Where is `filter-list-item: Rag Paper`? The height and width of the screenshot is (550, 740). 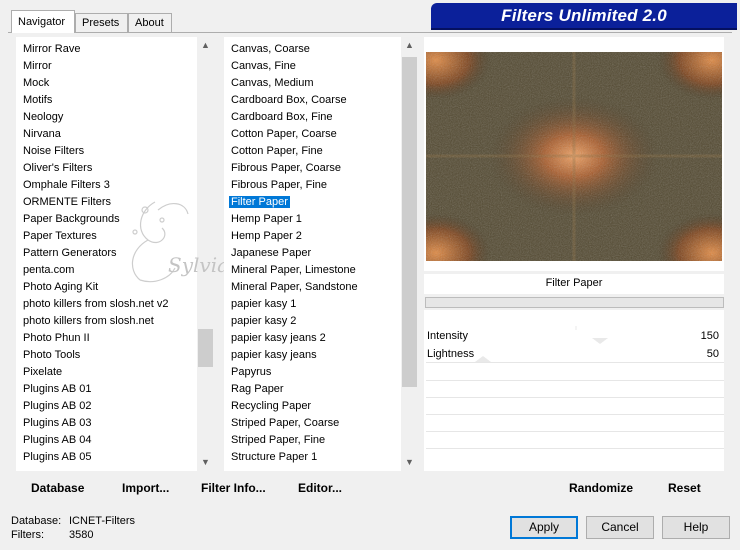
filter-list-item: Rag Paper is located at coordinates (321, 389).